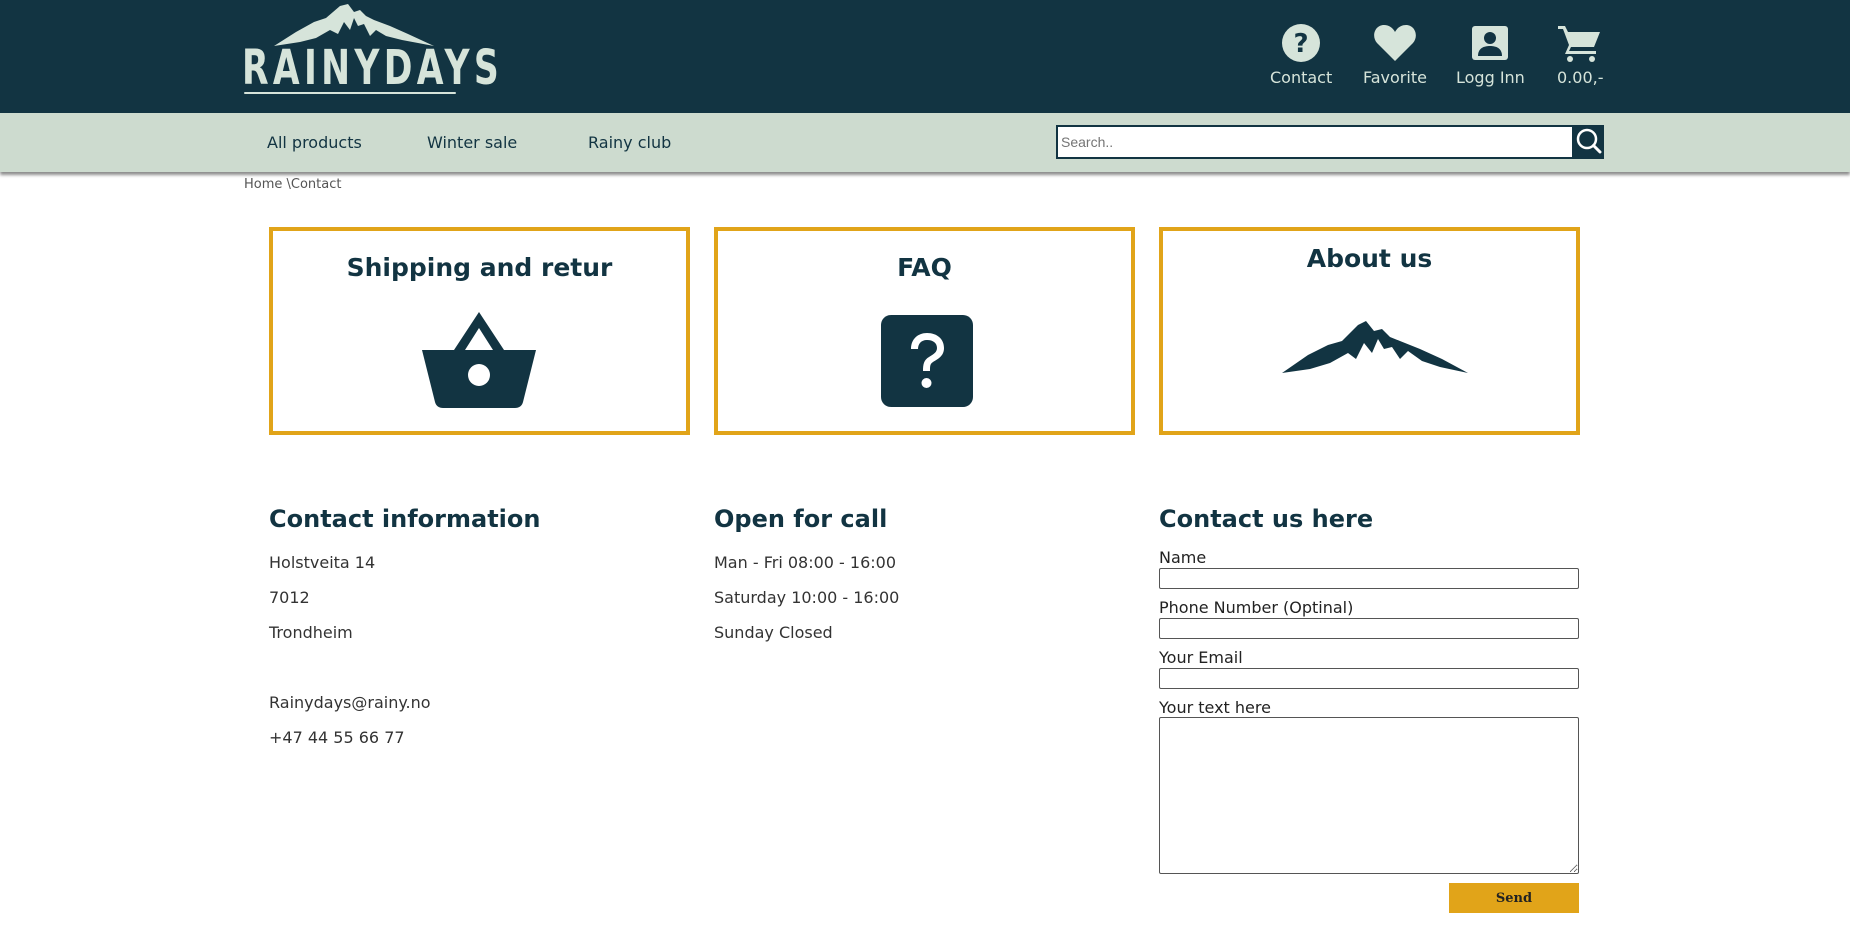 This screenshot has width=1850, height=929. Describe the element at coordinates (1514, 898) in the screenshot. I see `send-button: Send` at that location.